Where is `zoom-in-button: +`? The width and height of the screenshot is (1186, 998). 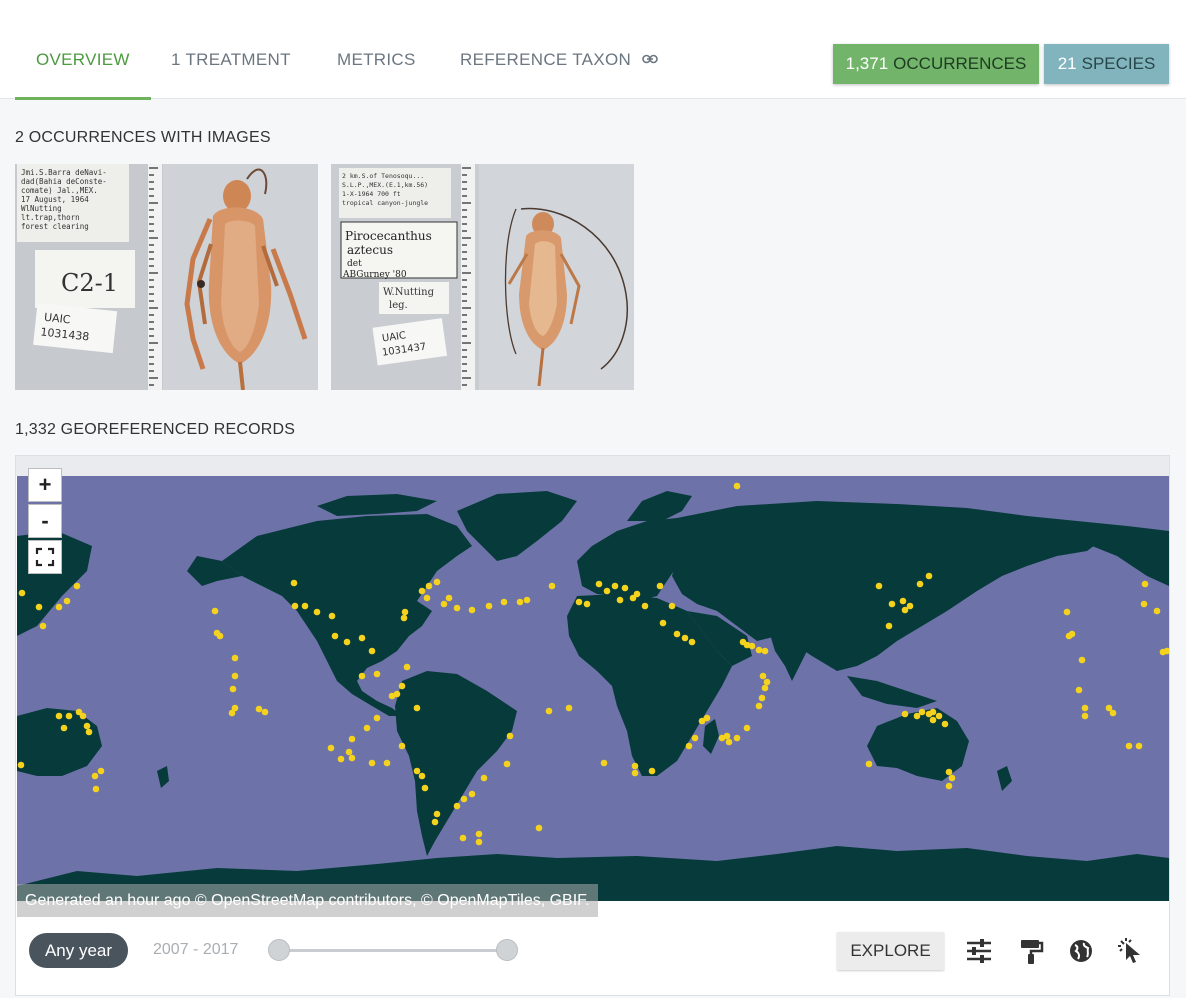 zoom-in-button: + is located at coordinates (45, 485).